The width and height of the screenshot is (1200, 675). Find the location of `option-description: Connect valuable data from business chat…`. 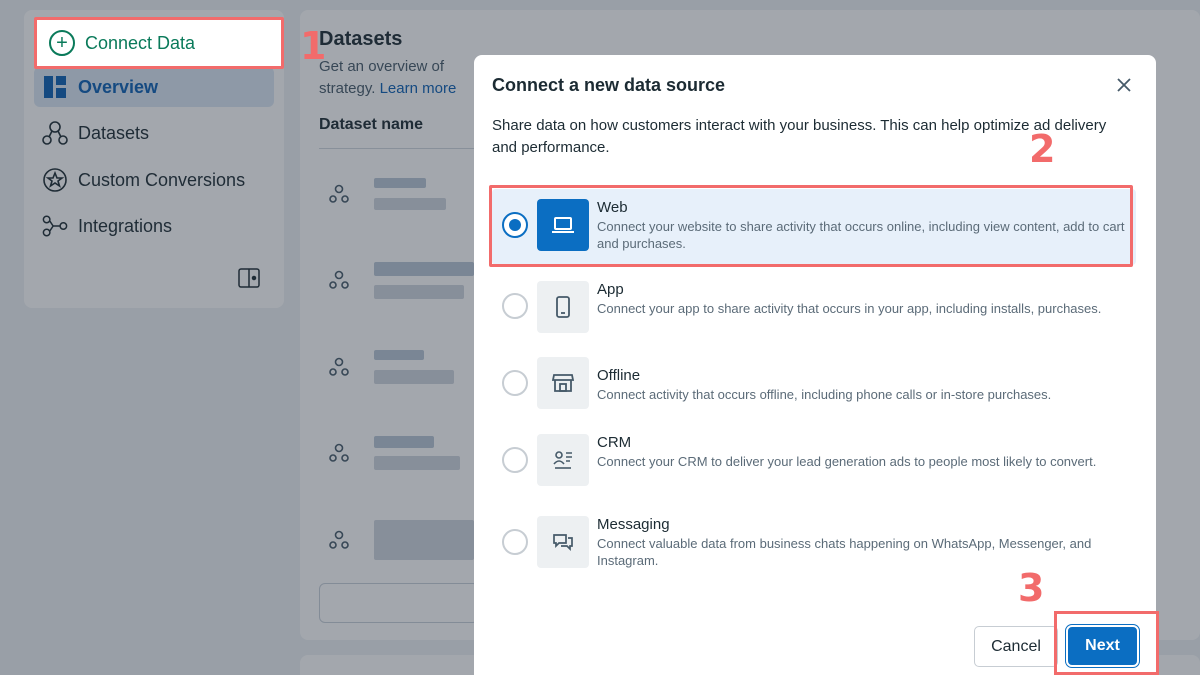

option-description: Connect valuable data from business chat… is located at coordinates (844, 552).